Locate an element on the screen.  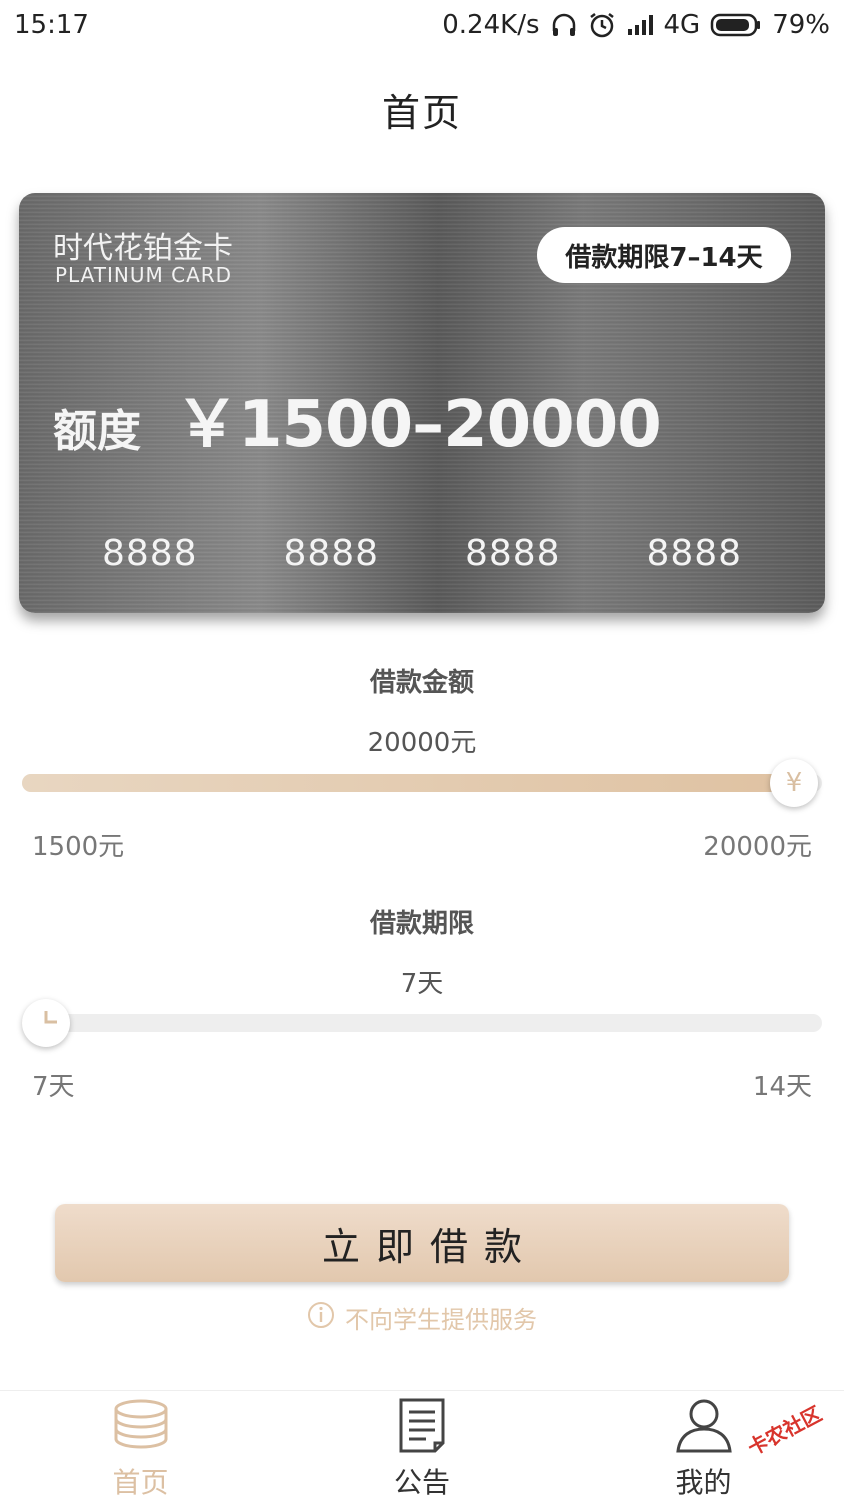
network-type: 4G is located at coordinates (682, 25).